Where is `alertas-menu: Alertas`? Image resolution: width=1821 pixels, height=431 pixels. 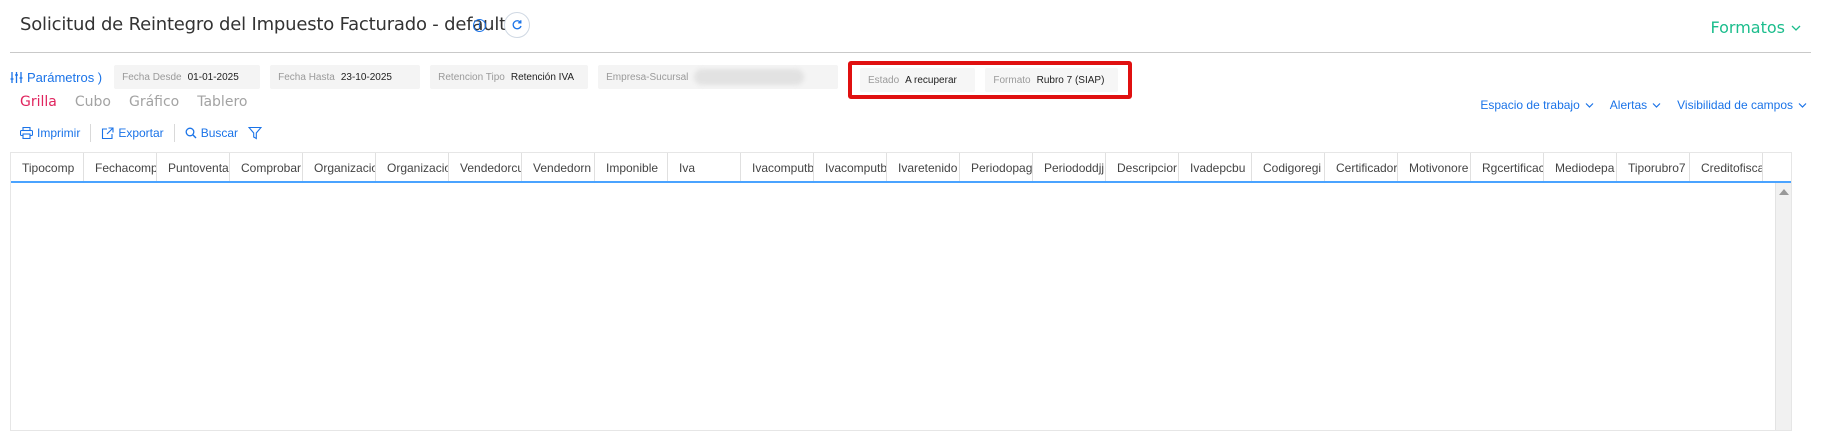 alertas-menu: Alertas is located at coordinates (1635, 105).